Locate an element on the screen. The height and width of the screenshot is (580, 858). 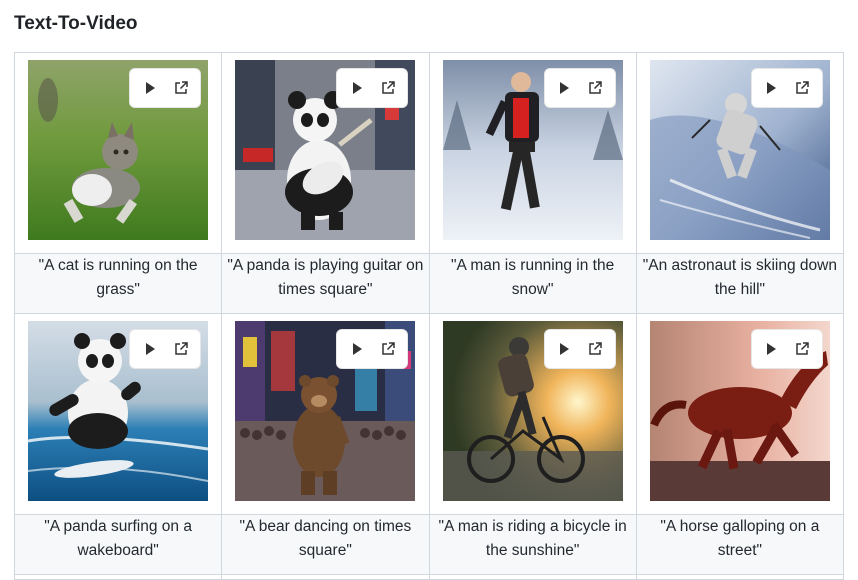
video-thumbnail-cat is located at coordinates (118, 150).